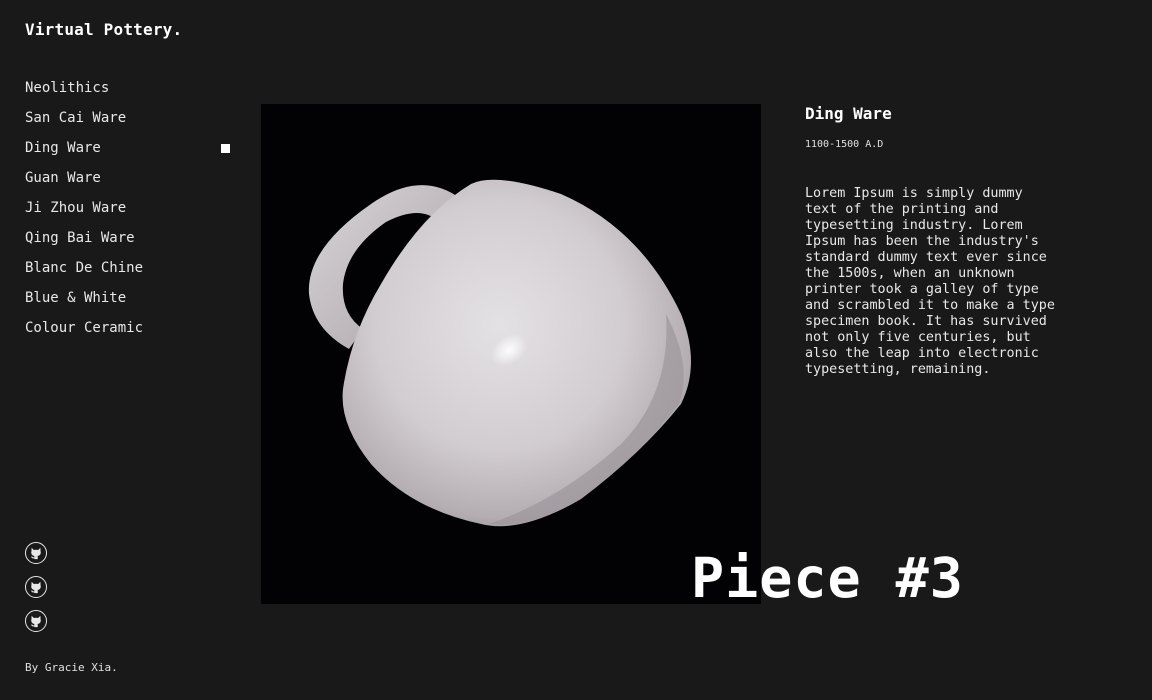  I want to click on social-links, so click(36, 593).